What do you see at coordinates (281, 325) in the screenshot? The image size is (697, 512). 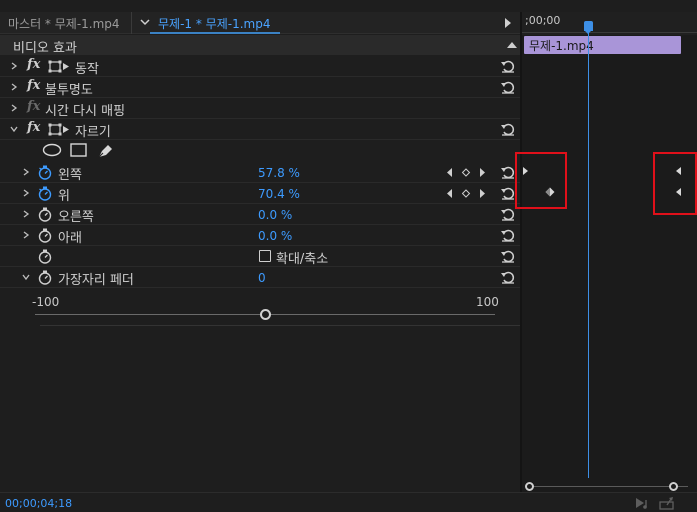 I see `divider` at bounding box center [281, 325].